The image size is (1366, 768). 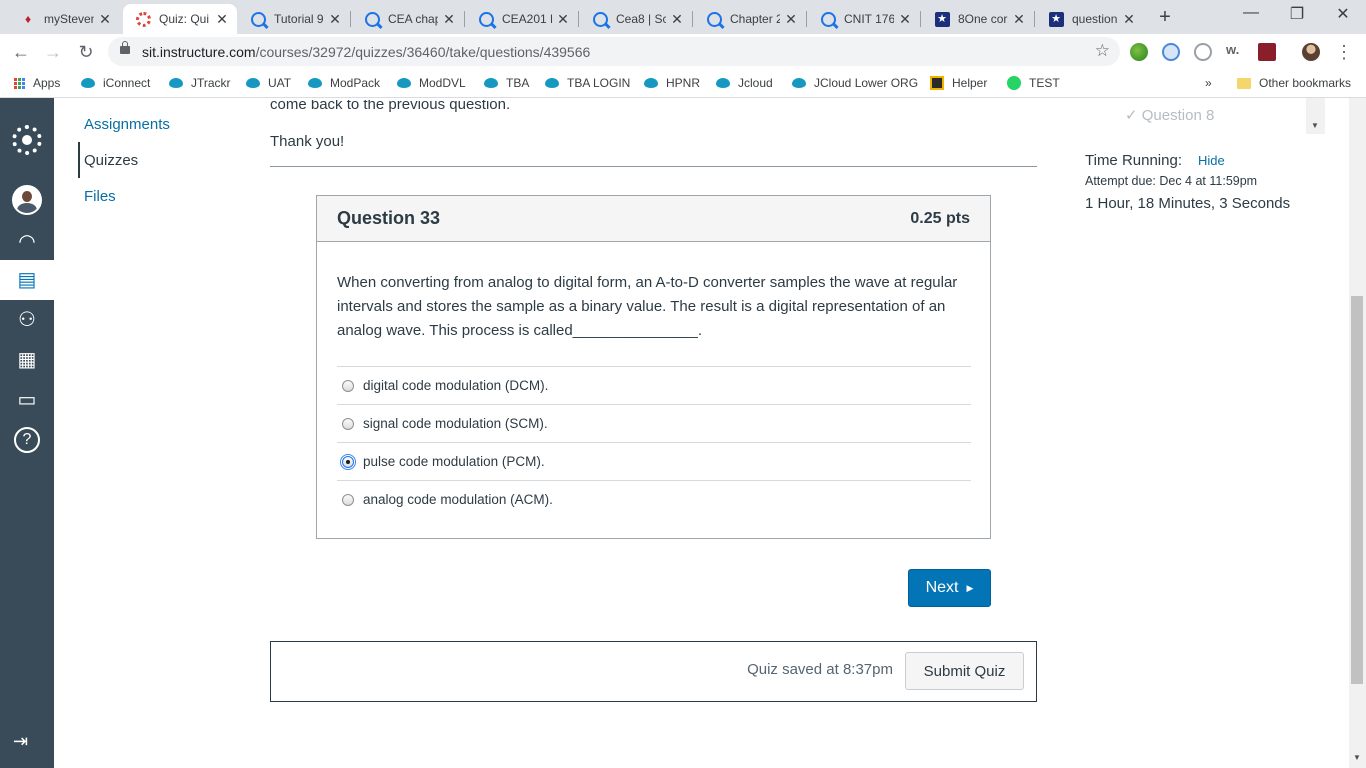 I want to click on other-bookmarks-label: Other bookmarks, so click(x=1305, y=83).